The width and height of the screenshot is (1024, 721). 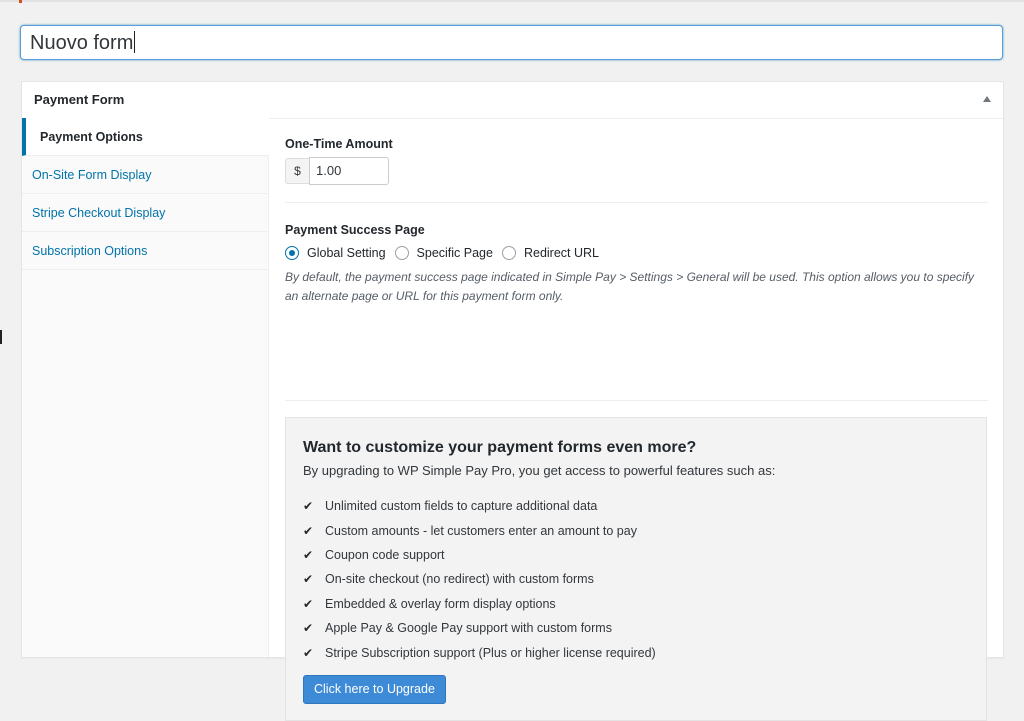 What do you see at coordinates (561, 253) in the screenshot?
I see `radio-label: Redirect URL` at bounding box center [561, 253].